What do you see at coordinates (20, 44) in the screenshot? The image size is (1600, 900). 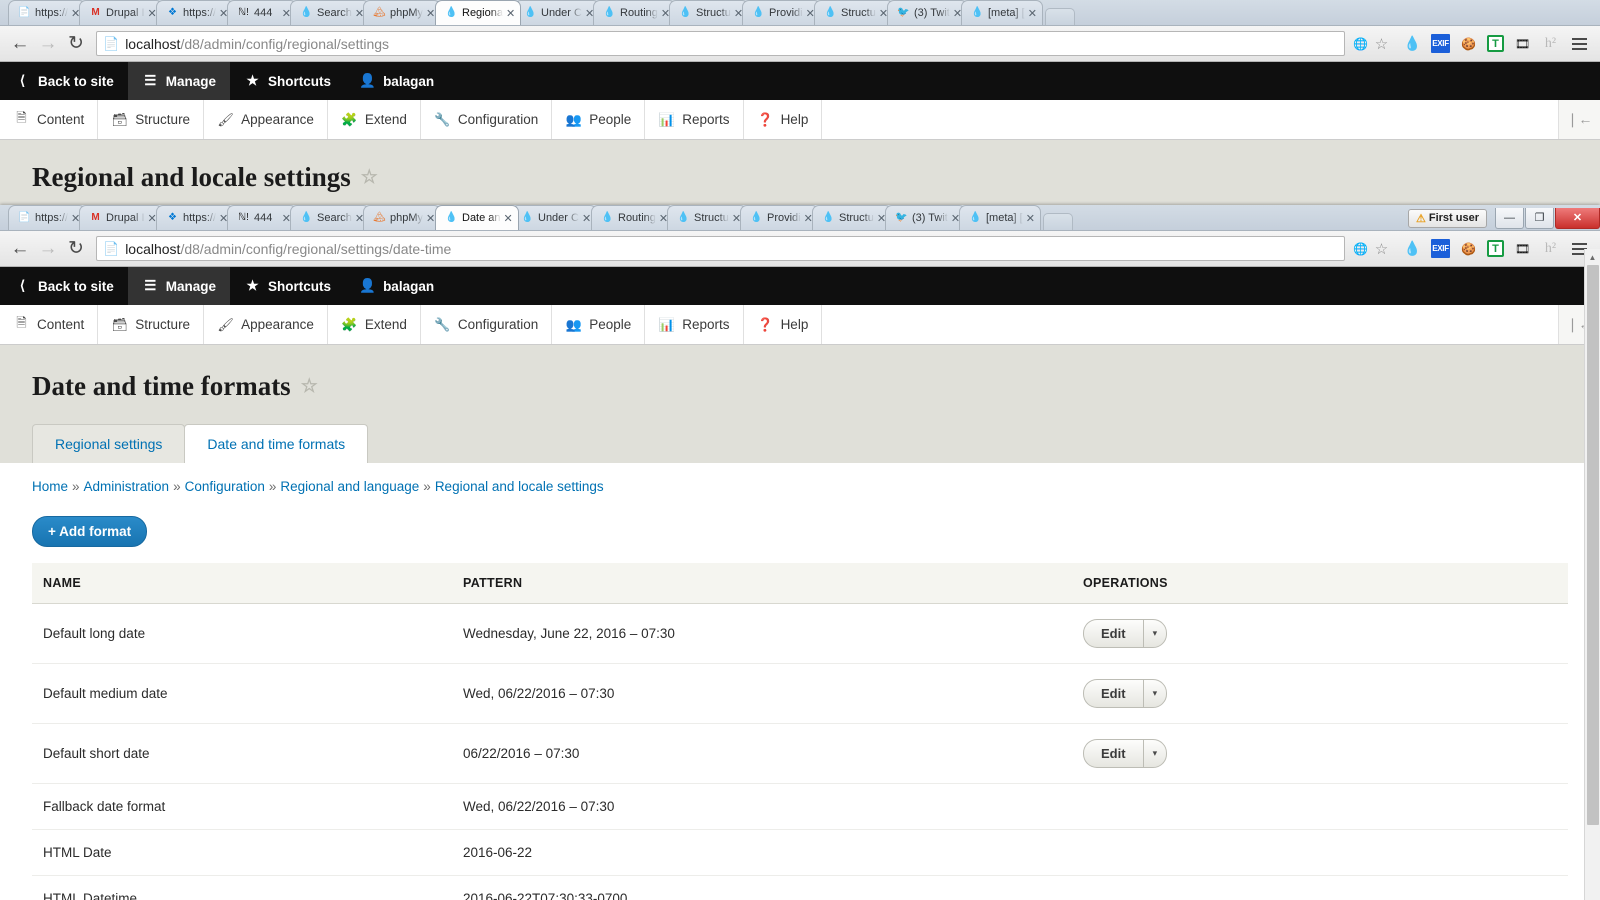 I see `back-button: ←` at bounding box center [20, 44].